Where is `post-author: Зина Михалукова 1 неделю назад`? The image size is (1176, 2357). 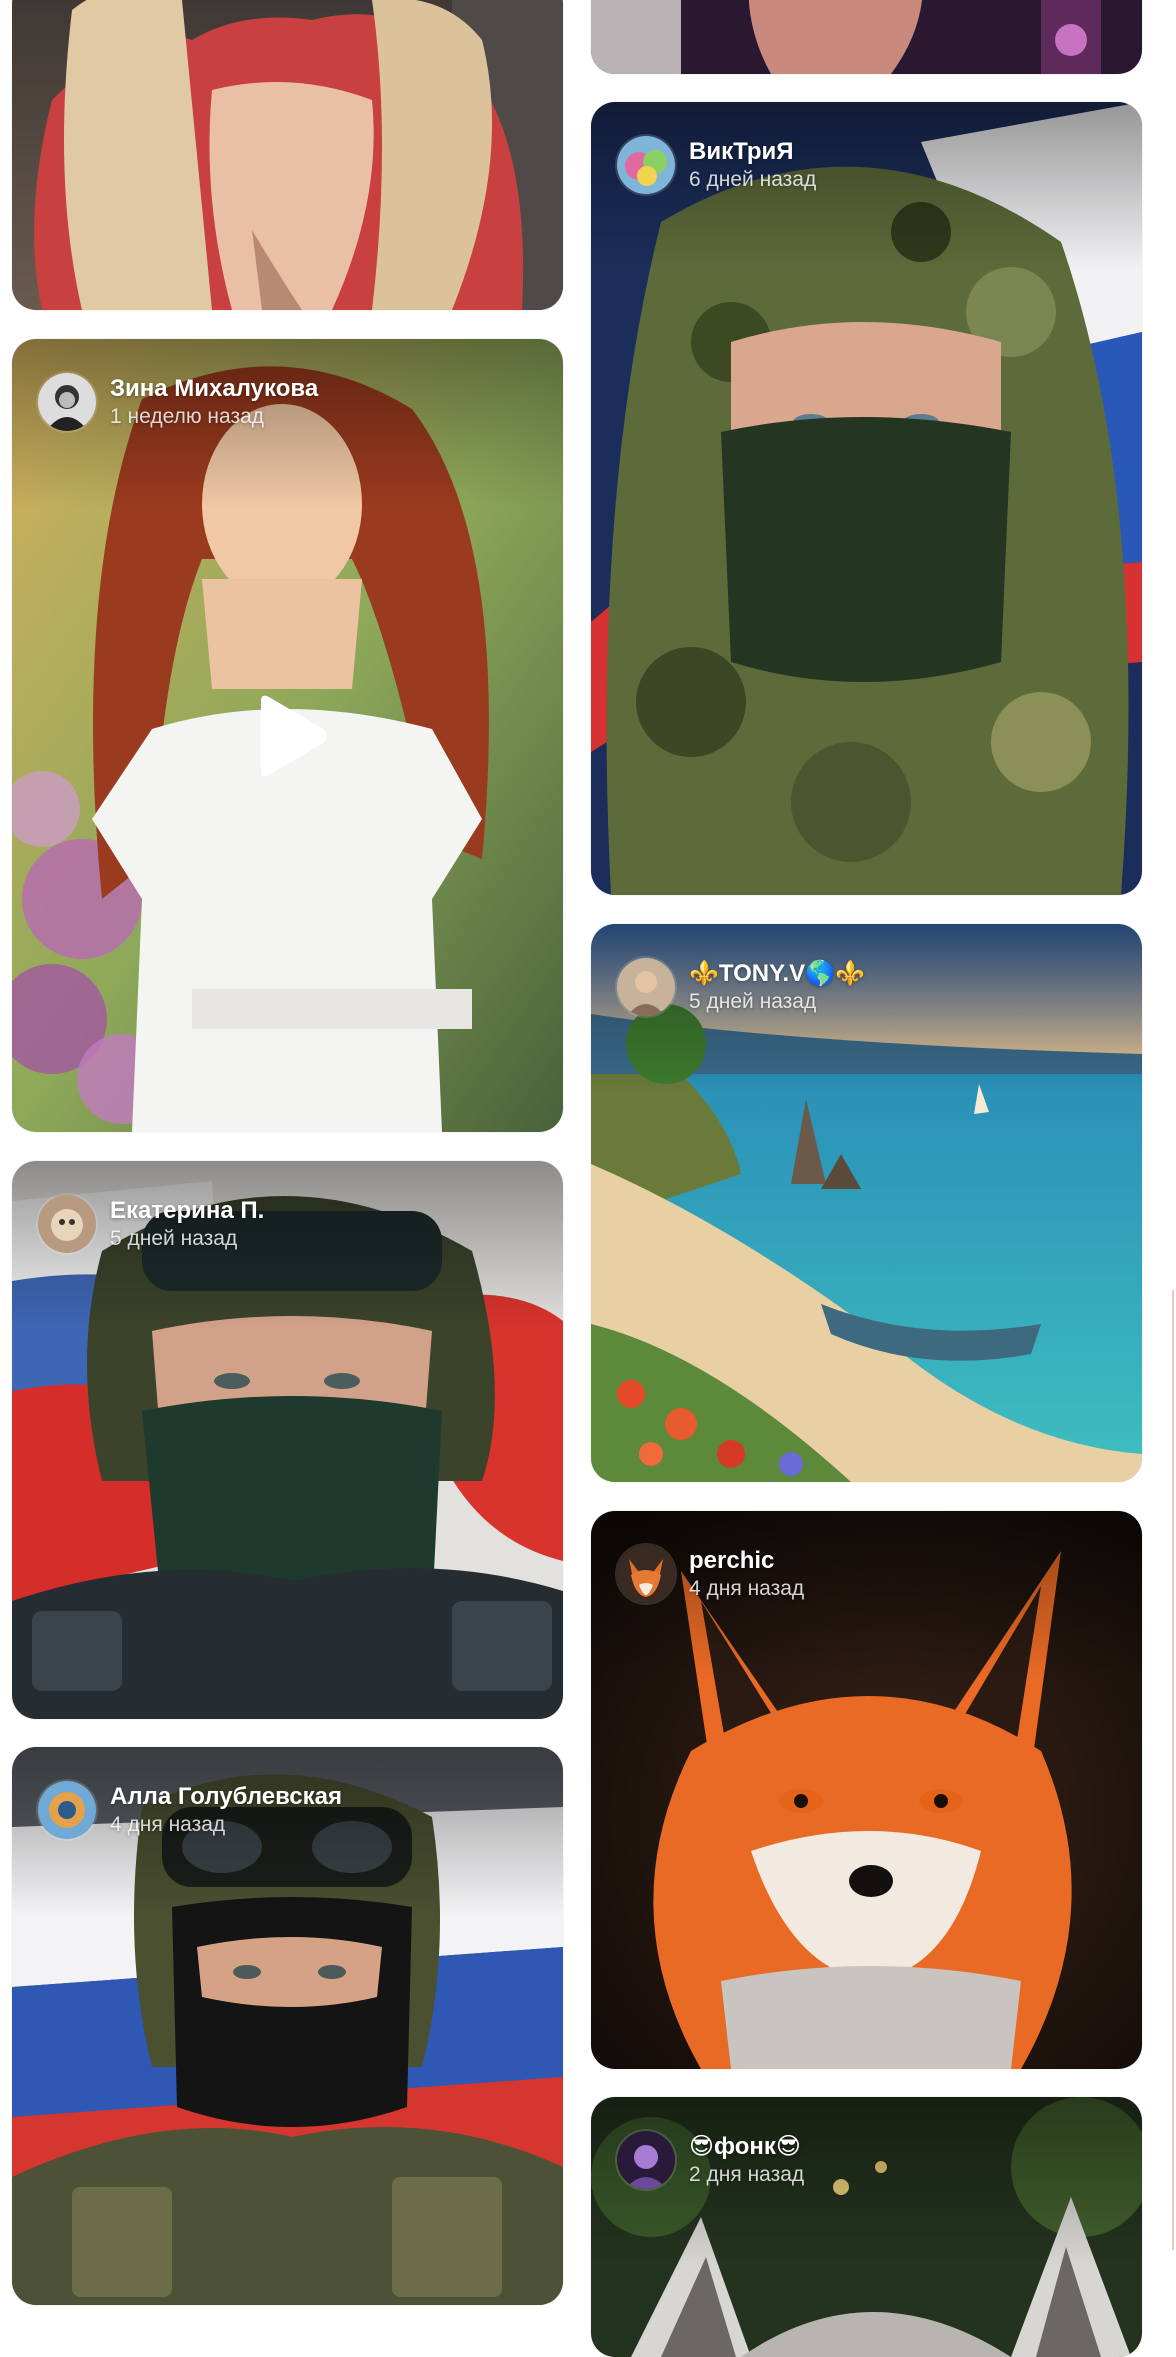
post-author: Зина Михалукова 1 неделю назад is located at coordinates (178, 402).